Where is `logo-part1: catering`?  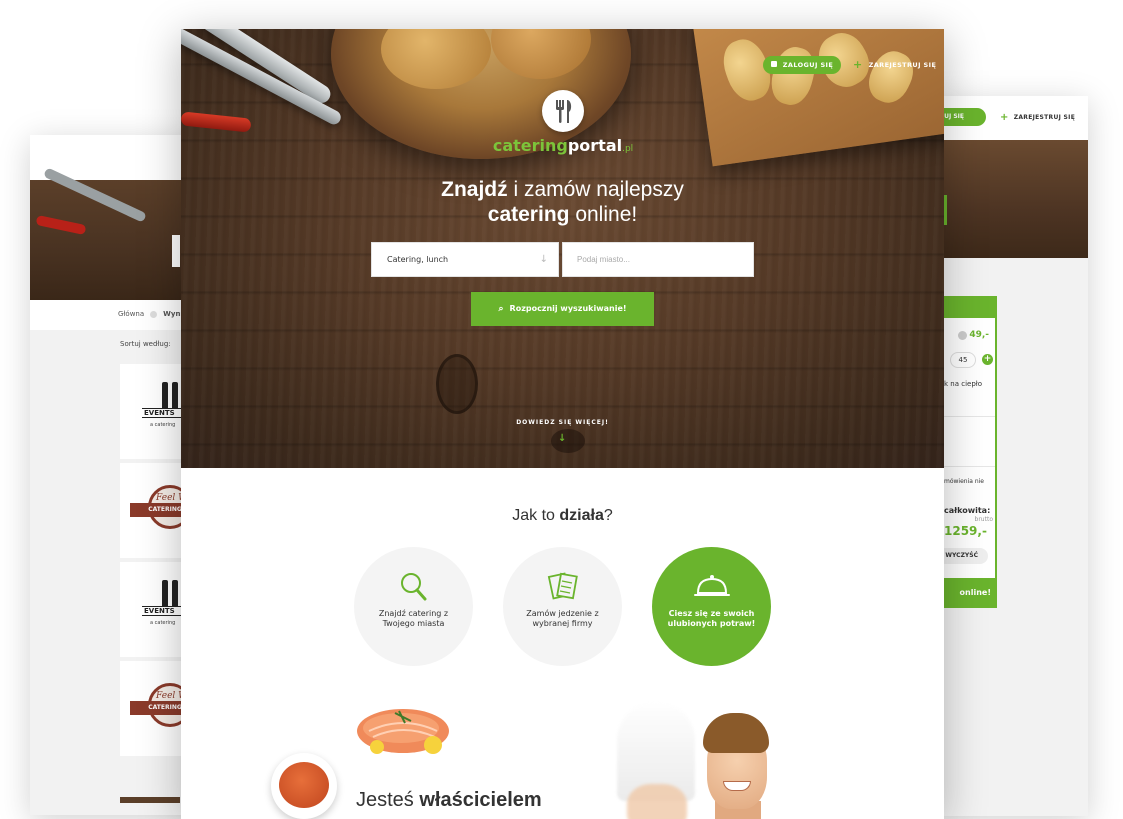 logo-part1: catering is located at coordinates (530, 145).